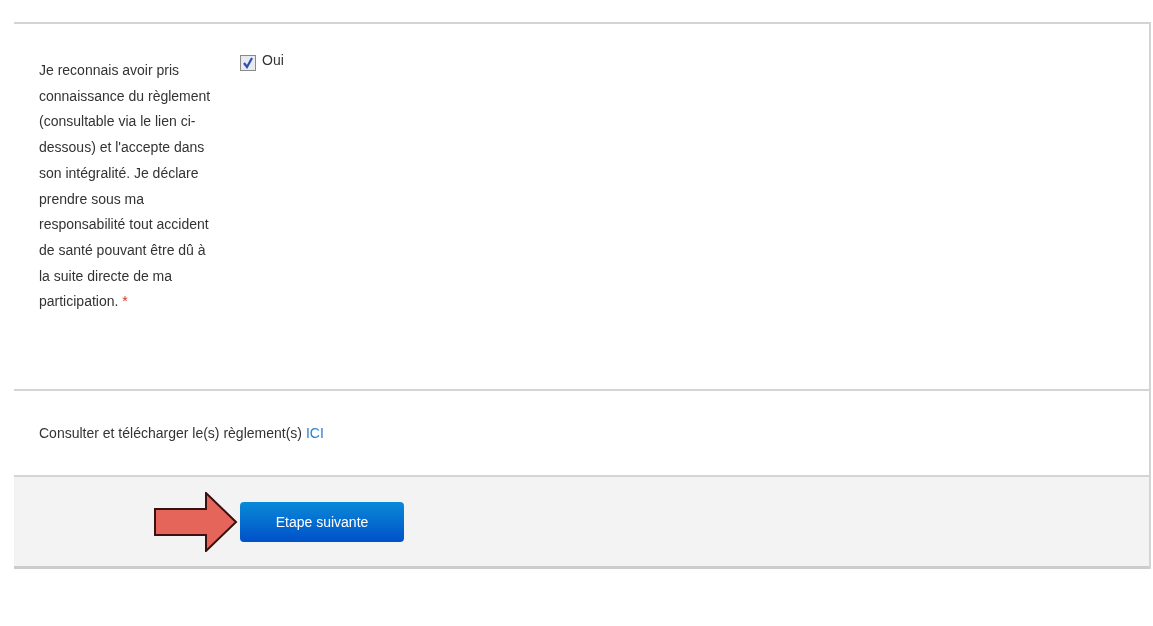  I want to click on arrow-icon, so click(196, 521).